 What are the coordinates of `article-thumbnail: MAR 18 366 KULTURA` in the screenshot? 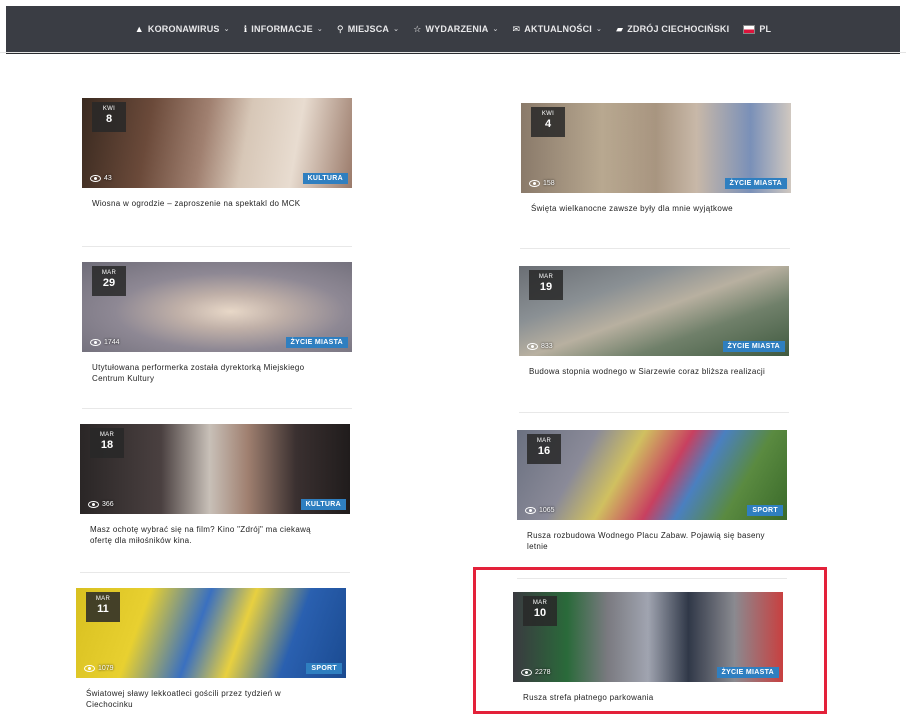 It's located at (215, 469).